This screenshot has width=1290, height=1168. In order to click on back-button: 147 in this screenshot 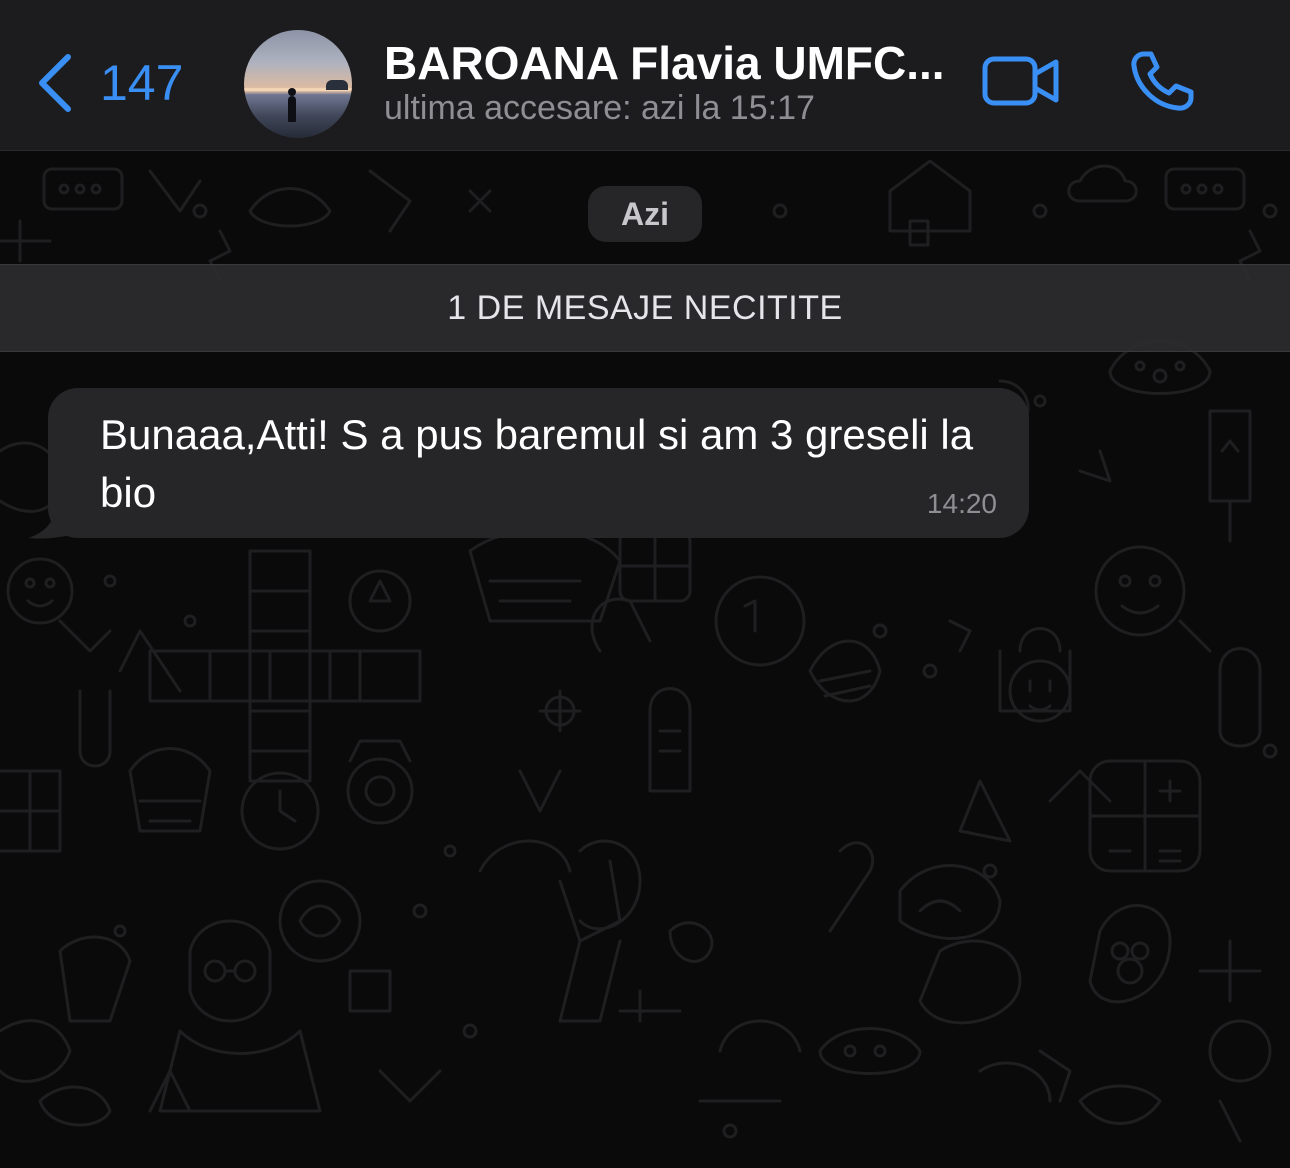, I will do `click(109, 83)`.